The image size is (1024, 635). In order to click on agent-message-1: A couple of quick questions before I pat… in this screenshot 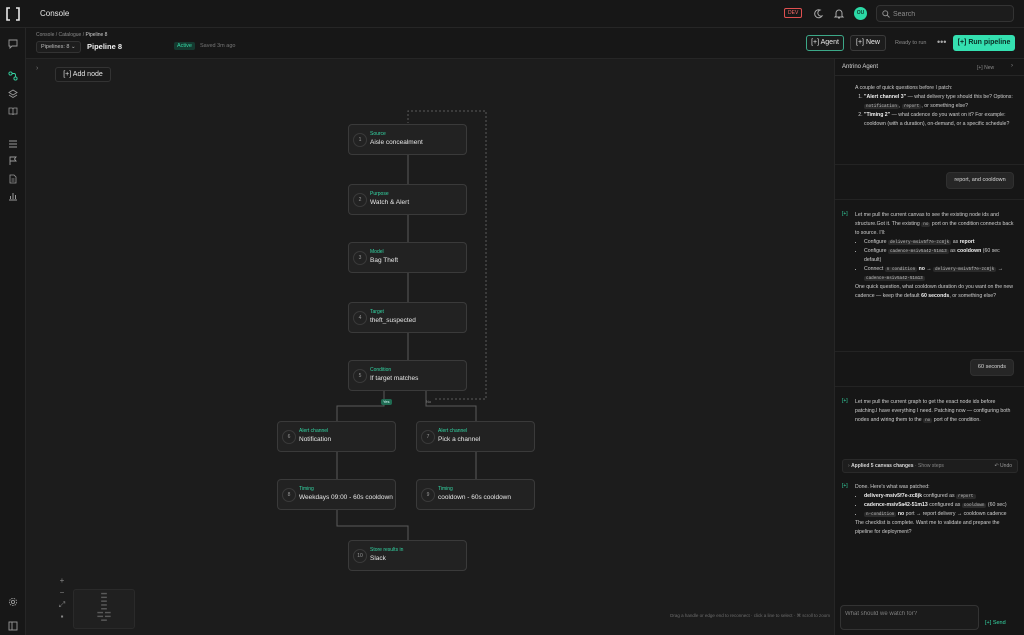, I will do `click(936, 106)`.